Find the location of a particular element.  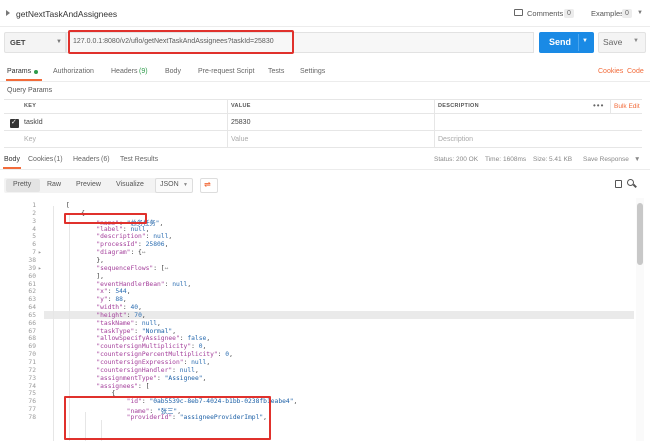

wrap-lines-icon: ⇌ is located at coordinates (207, 184).